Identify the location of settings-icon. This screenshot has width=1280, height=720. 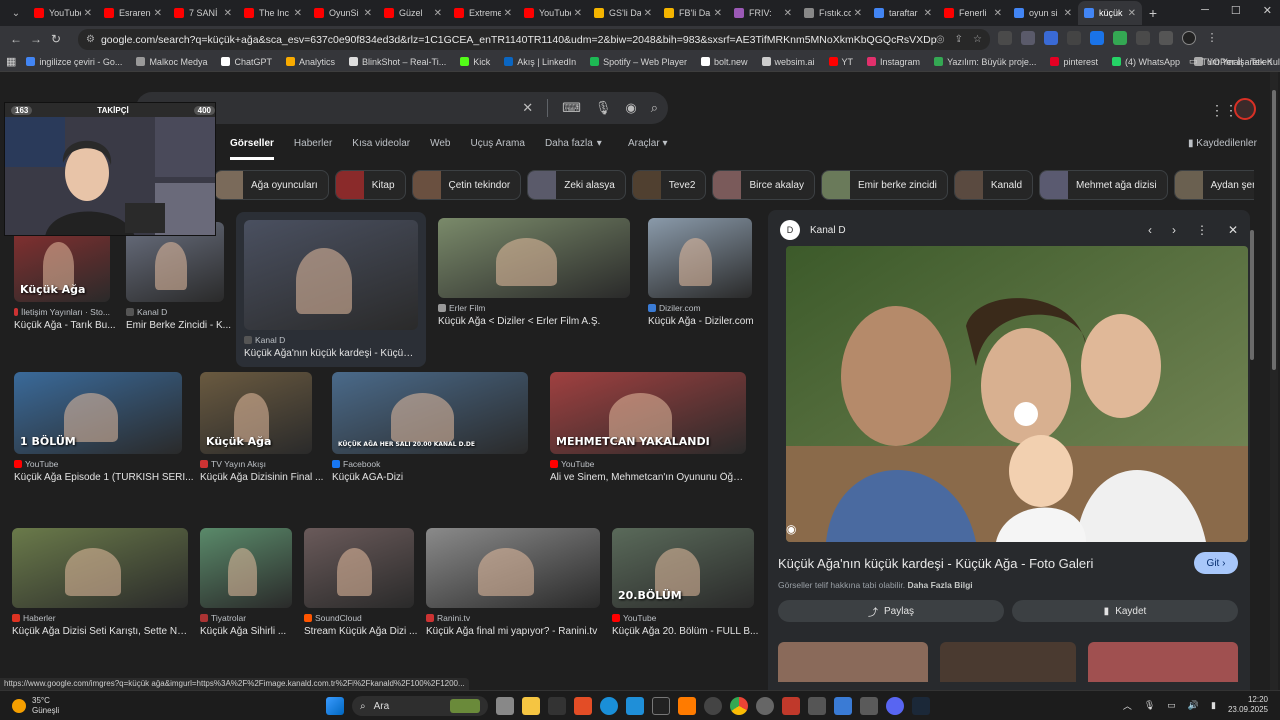
(765, 706).